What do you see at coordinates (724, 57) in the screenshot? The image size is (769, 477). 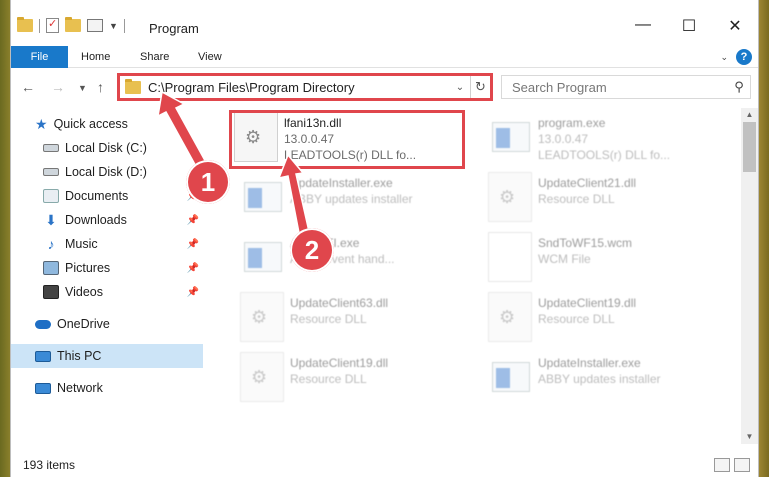 I see `expand-ribbon-chevron-icon: ⌄` at bounding box center [724, 57].